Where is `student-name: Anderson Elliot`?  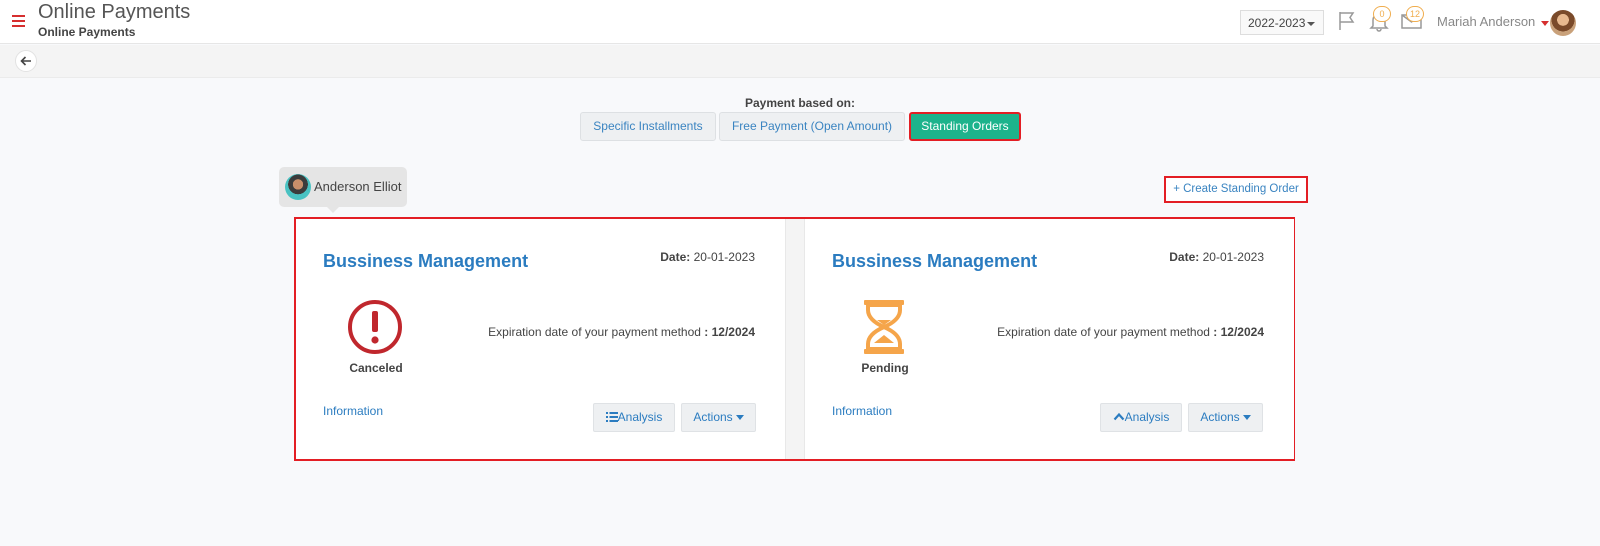 student-name: Anderson Elliot is located at coordinates (358, 186).